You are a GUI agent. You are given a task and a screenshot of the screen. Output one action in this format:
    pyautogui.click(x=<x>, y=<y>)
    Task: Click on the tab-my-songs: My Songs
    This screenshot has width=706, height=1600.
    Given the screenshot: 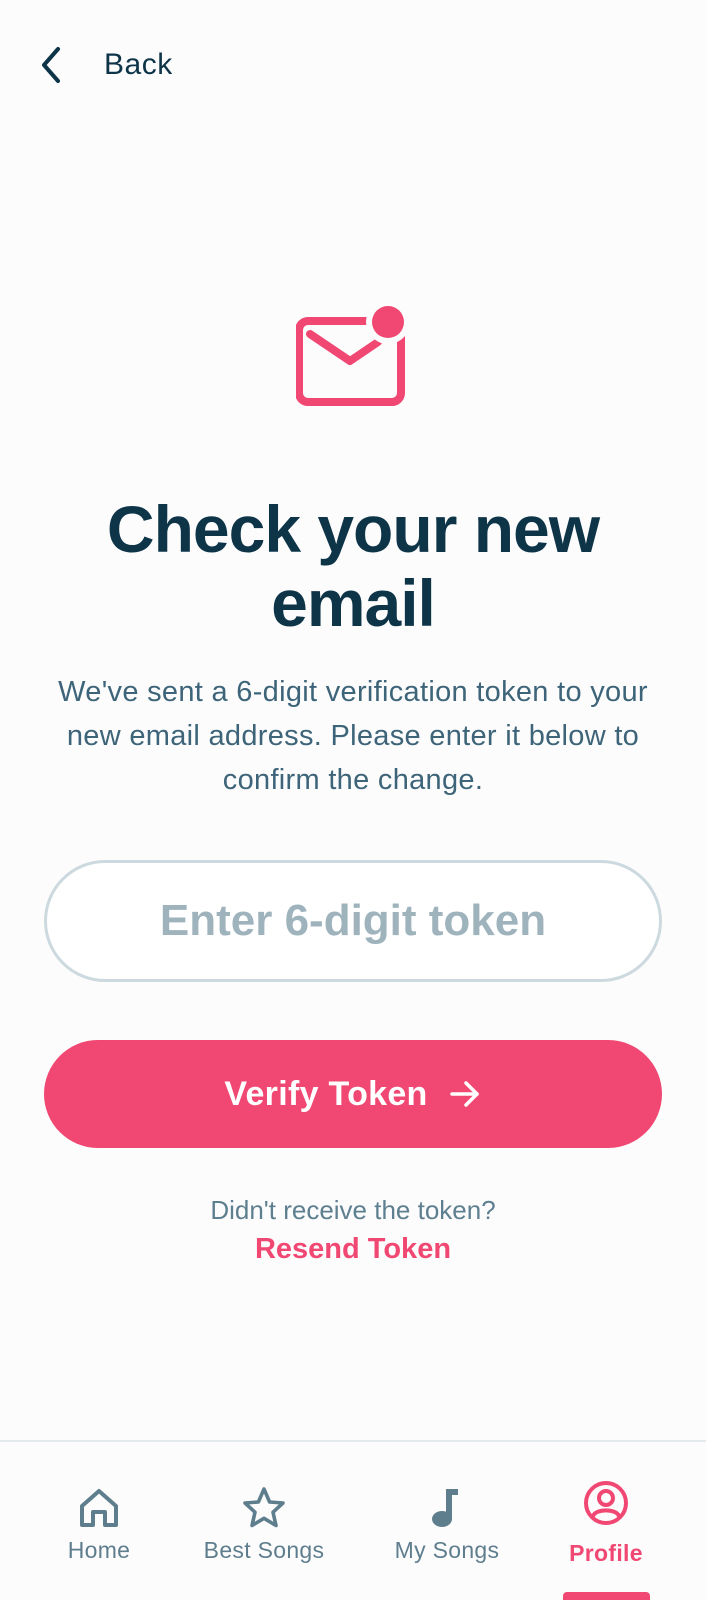 What is the action you would take?
    pyautogui.click(x=447, y=1521)
    